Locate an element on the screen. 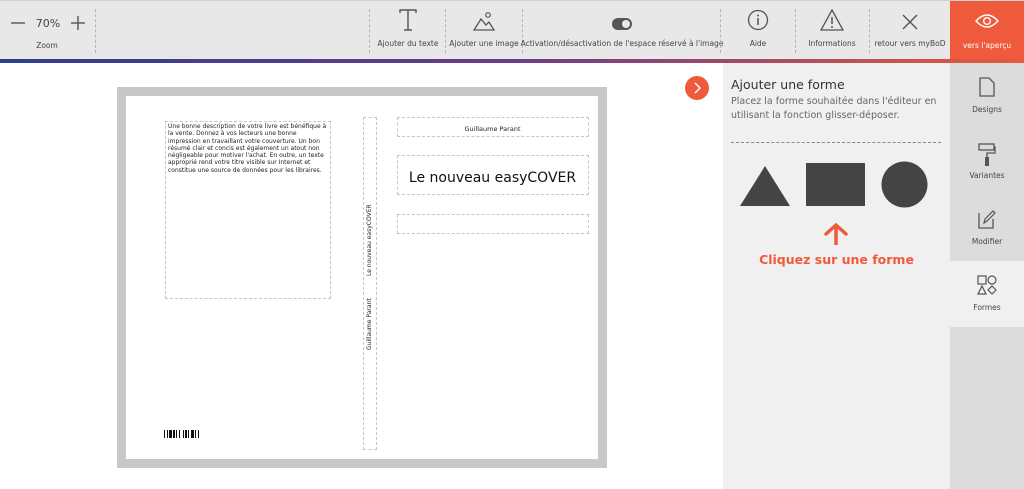  zoom-value: 70% is located at coordinates (48, 23).